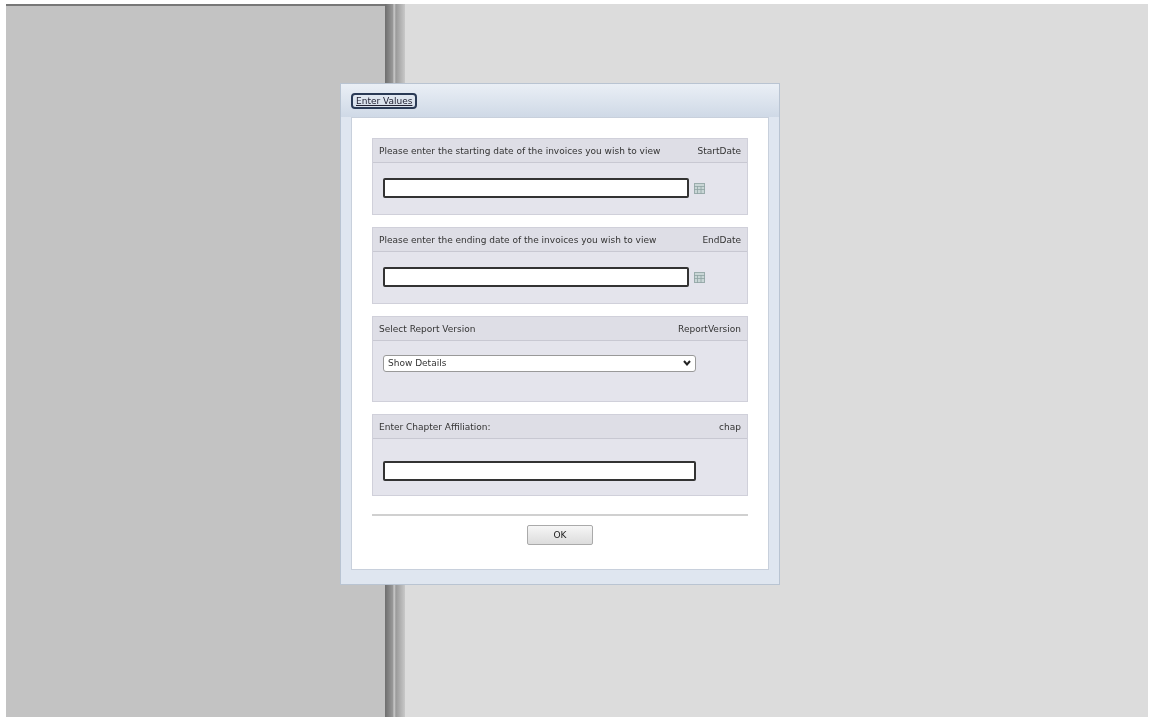  What do you see at coordinates (427, 329) in the screenshot?
I see `parameter-prompt: Select Report Version` at bounding box center [427, 329].